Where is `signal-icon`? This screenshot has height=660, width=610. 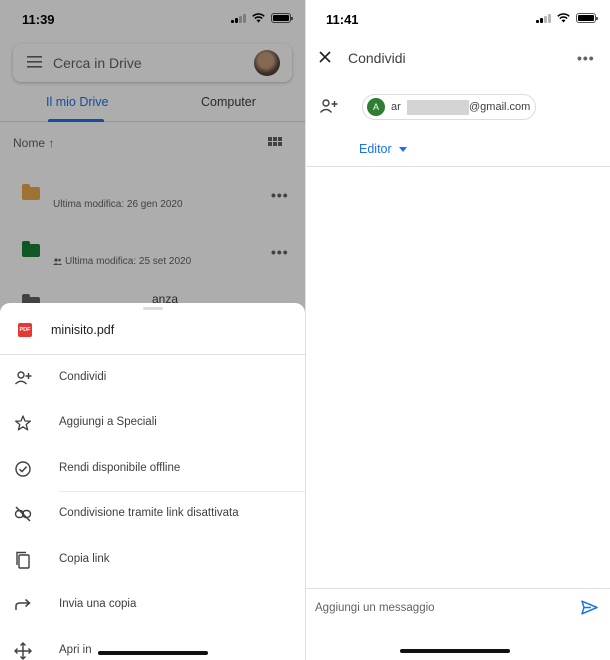 signal-icon is located at coordinates (543, 18).